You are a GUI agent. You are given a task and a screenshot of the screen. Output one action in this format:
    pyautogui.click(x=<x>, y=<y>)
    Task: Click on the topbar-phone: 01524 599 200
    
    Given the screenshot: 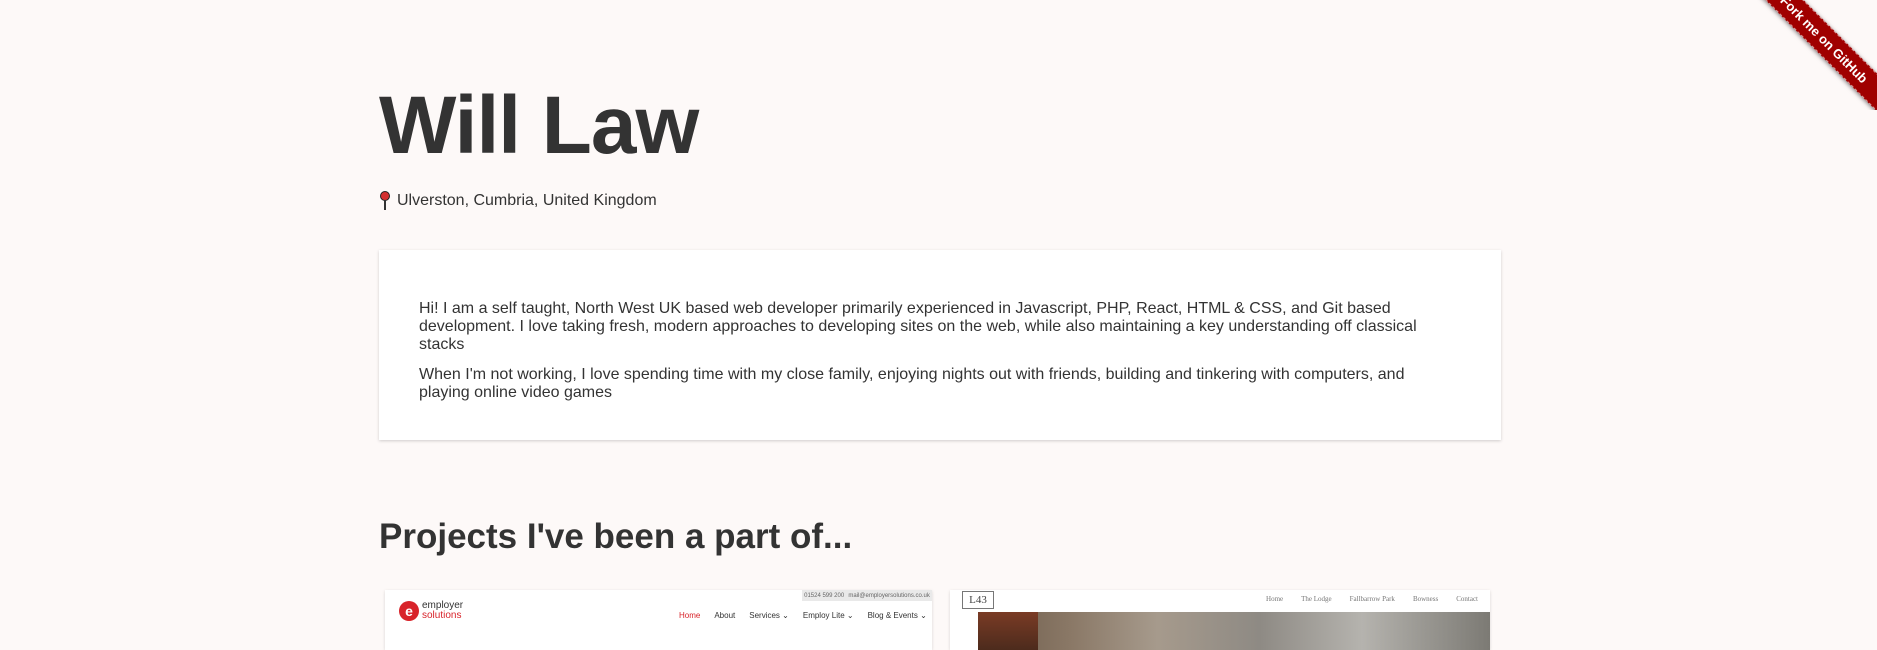 What is the action you would take?
    pyautogui.click(x=824, y=595)
    